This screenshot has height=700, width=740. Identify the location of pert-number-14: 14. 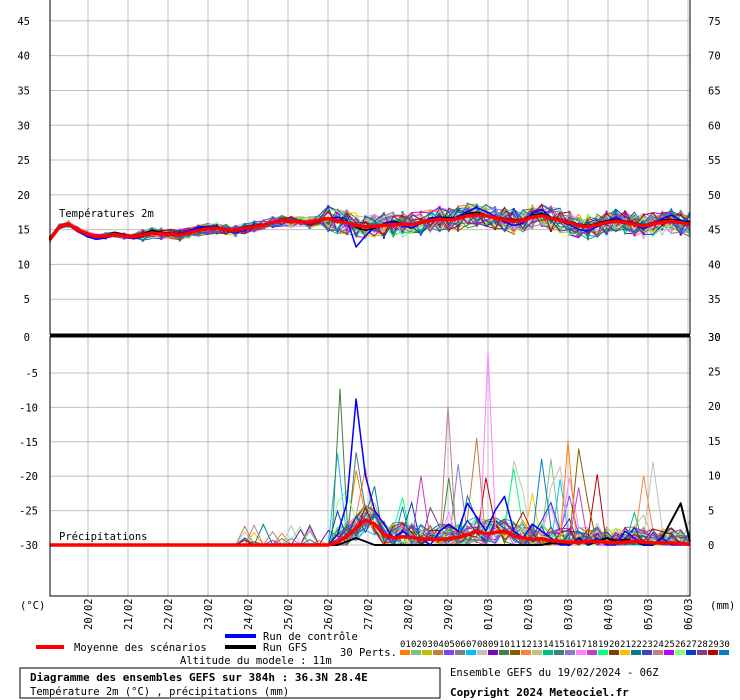
(548, 645).